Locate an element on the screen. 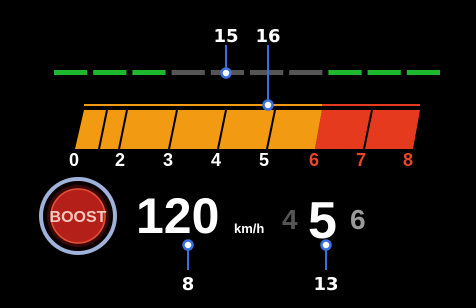  tach-label: 5 is located at coordinates (264, 160).